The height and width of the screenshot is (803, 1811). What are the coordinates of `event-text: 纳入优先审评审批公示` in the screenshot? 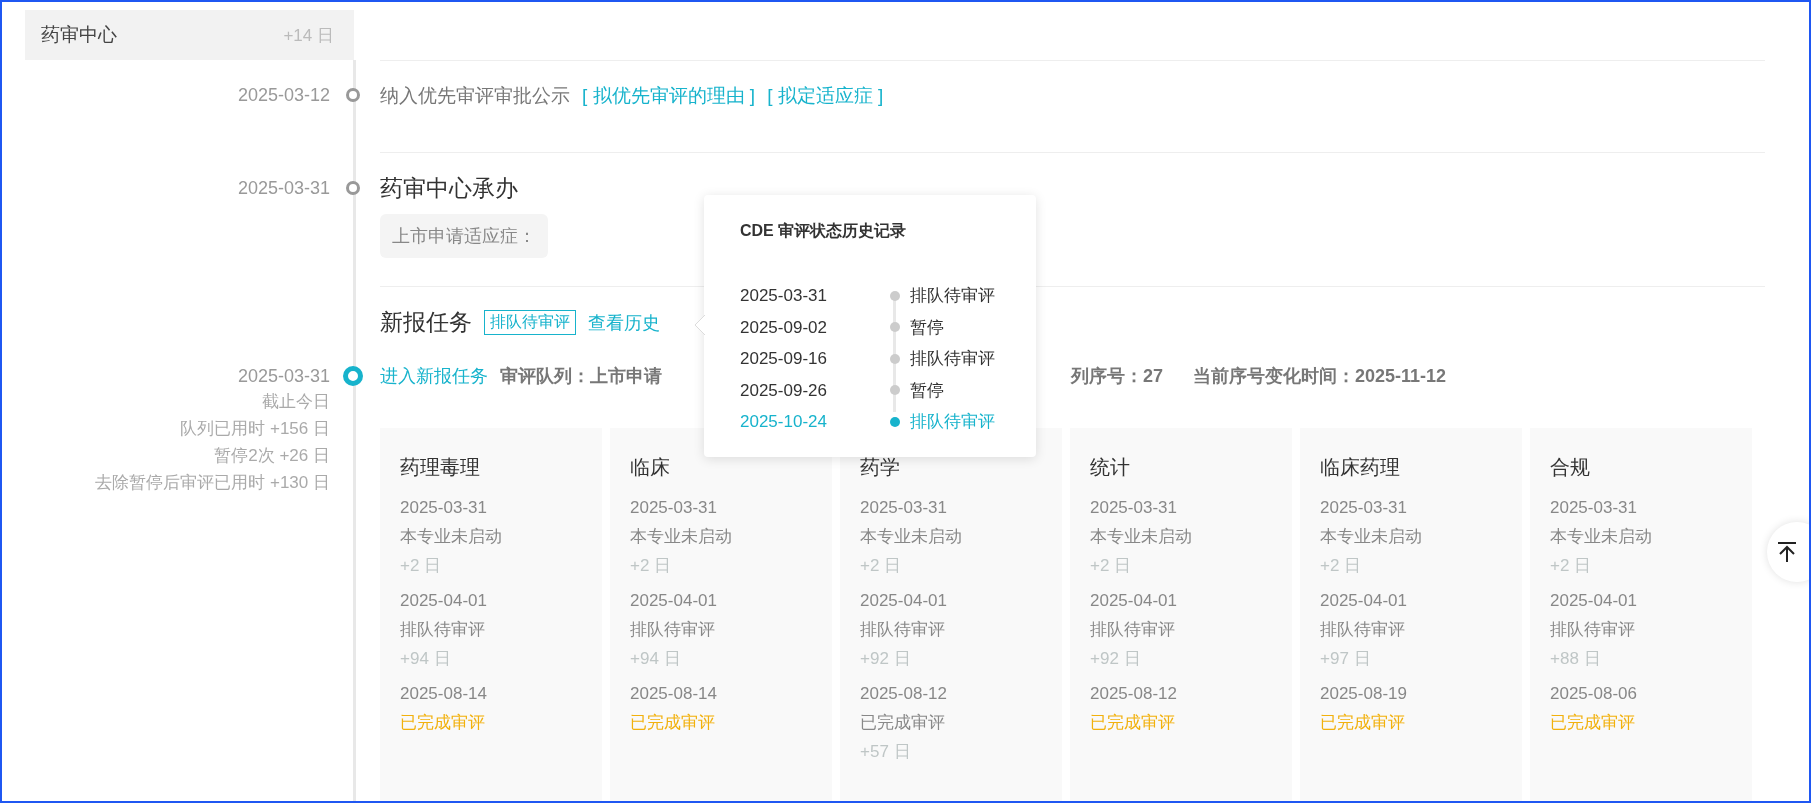 It's located at (475, 96).